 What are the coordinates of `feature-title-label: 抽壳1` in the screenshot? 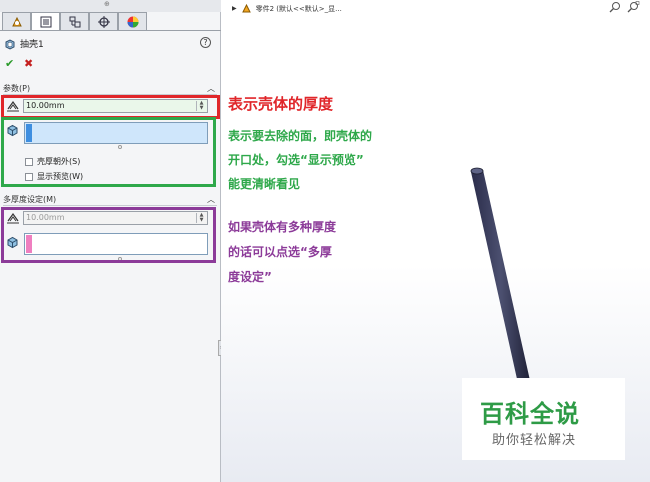 It's located at (32, 45).